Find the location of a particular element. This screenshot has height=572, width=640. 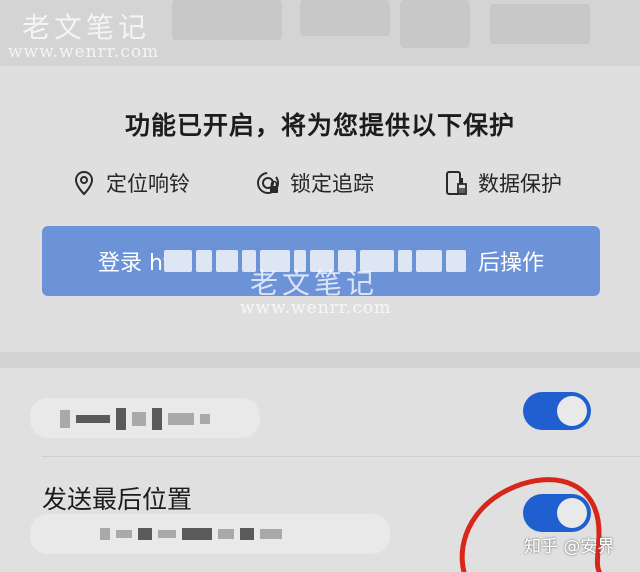

lock-radar-icon is located at coordinates (268, 183).